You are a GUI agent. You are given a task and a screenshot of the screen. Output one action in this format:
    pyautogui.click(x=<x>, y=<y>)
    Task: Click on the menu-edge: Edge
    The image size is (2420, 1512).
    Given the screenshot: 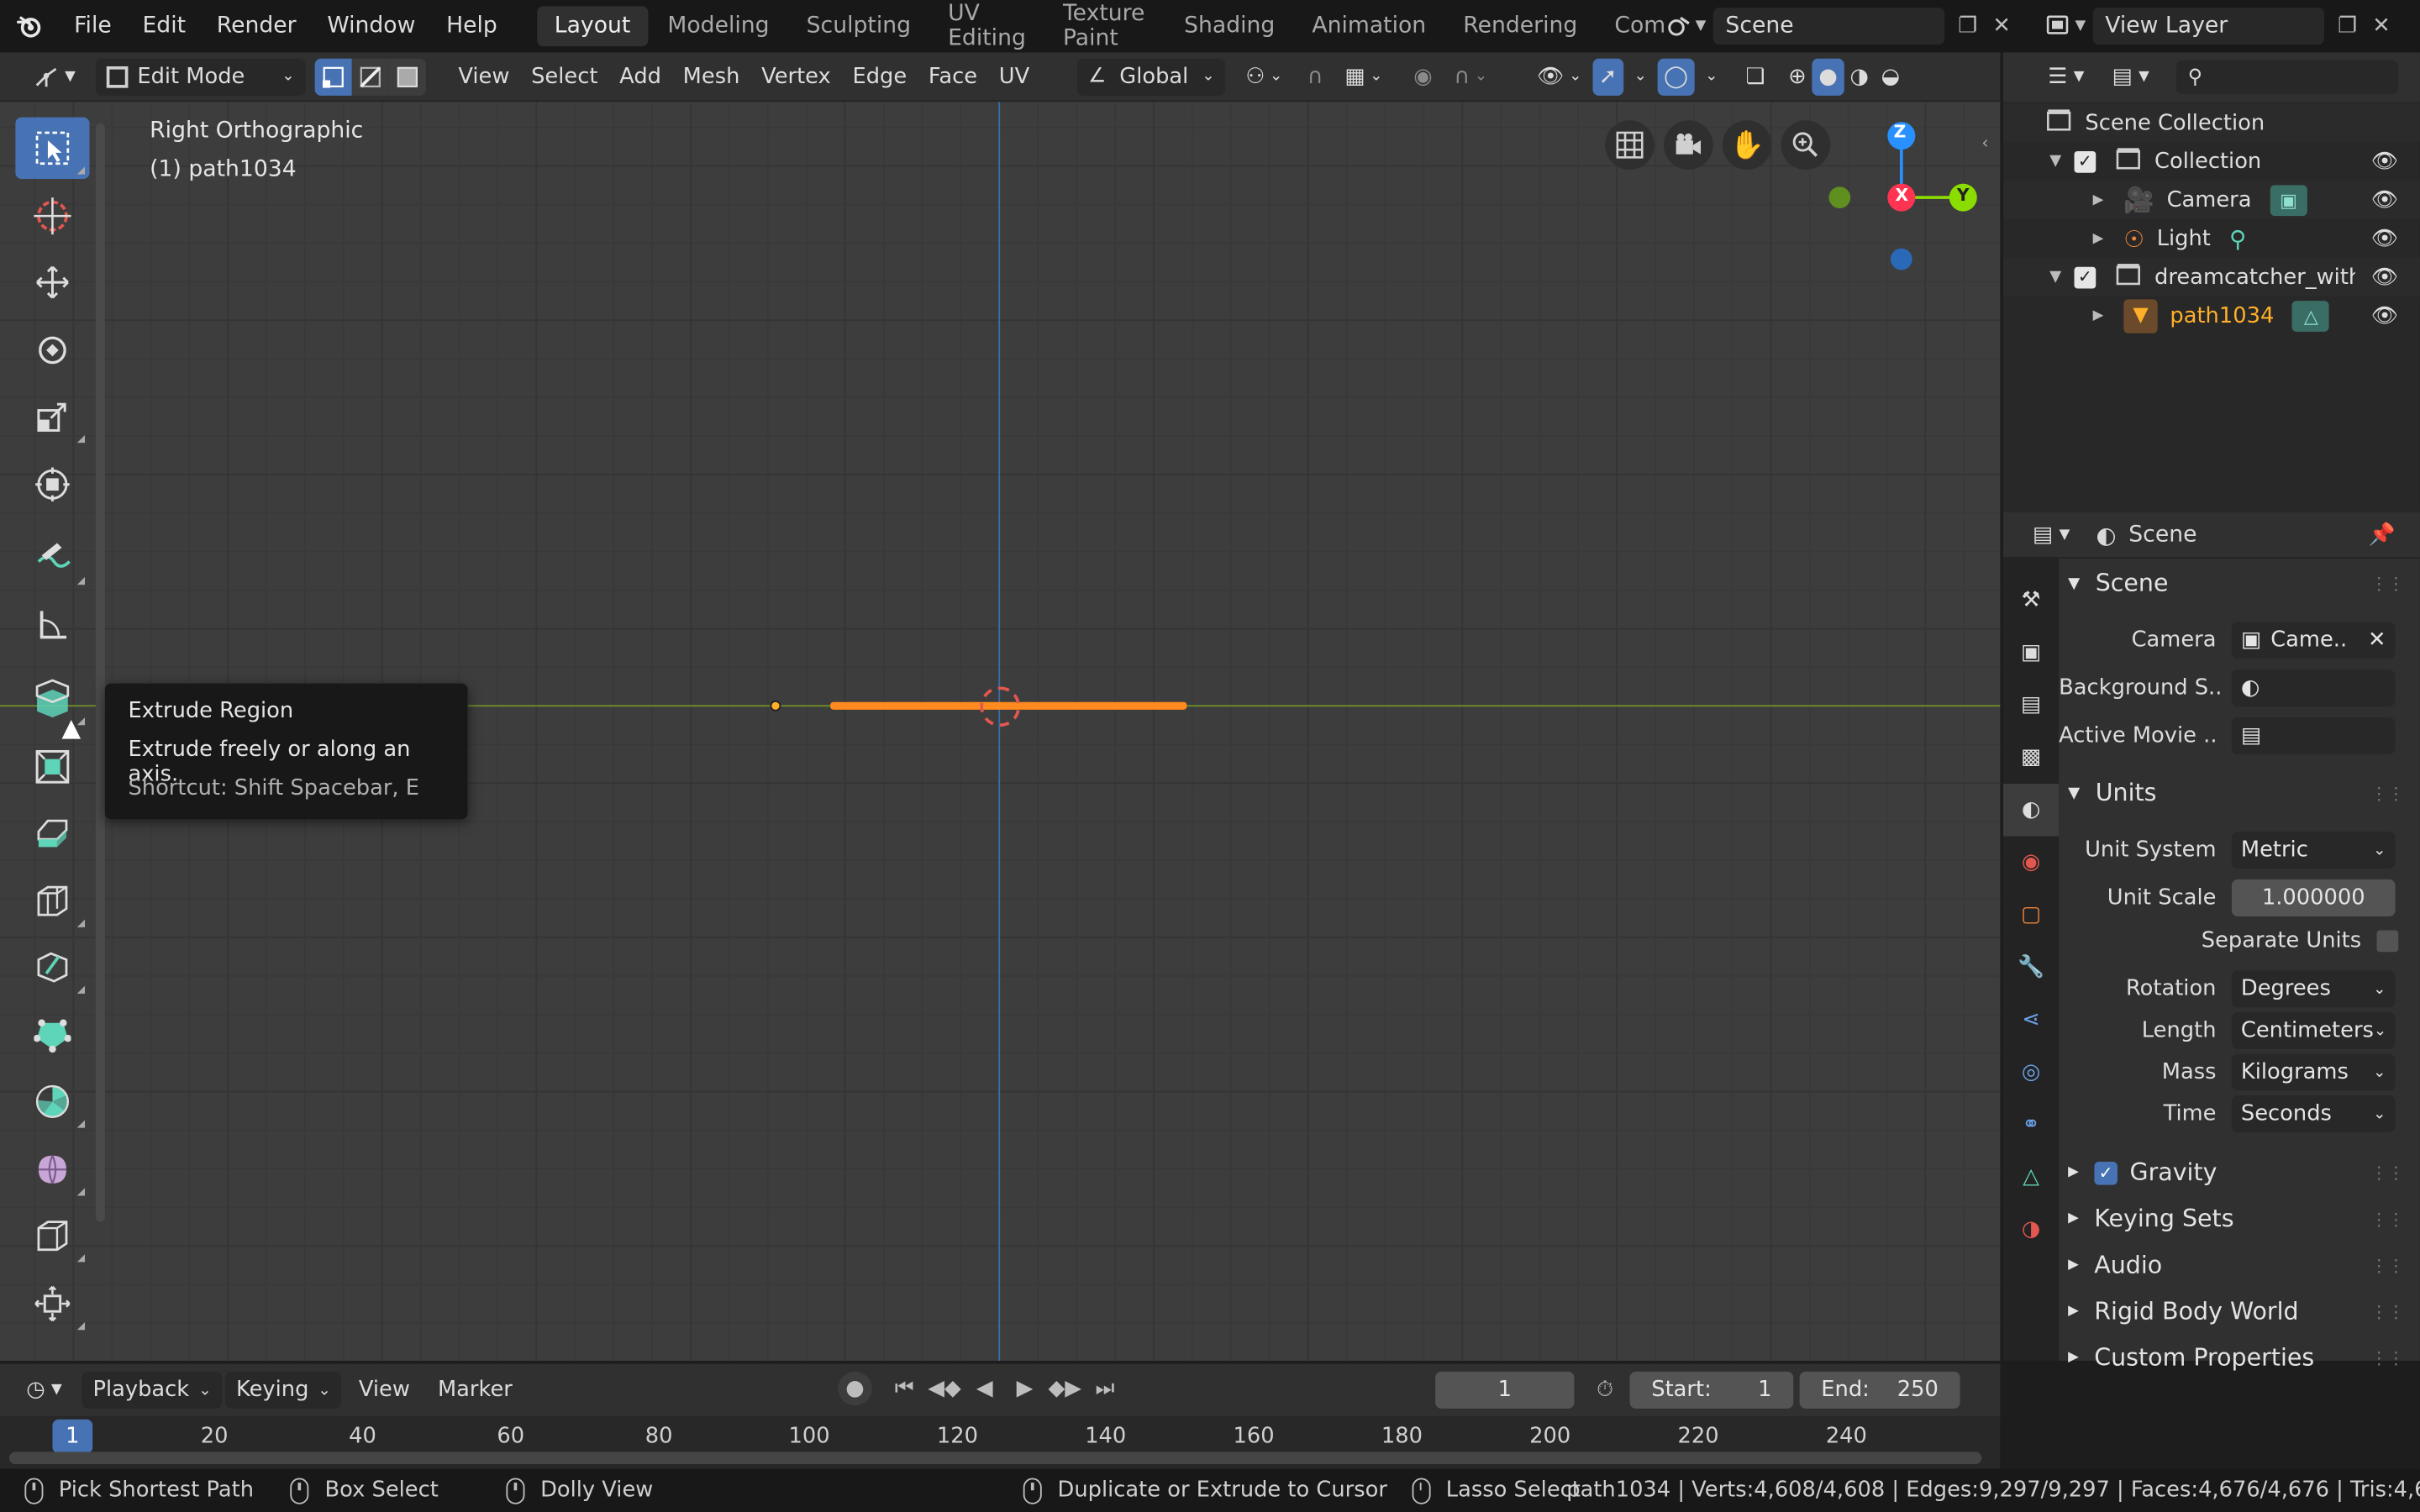 What is the action you would take?
    pyautogui.click(x=880, y=76)
    